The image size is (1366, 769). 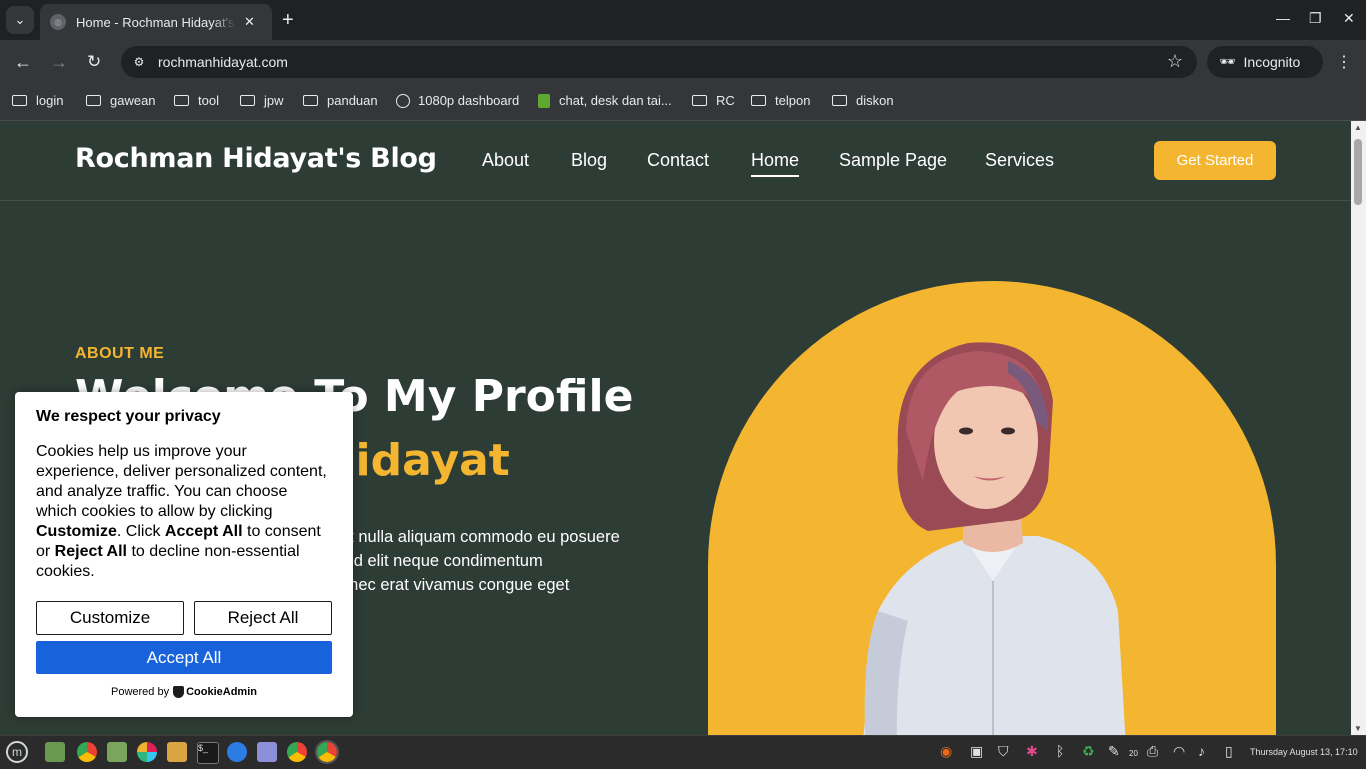 I want to click on scroll-down-icon: ▼, so click(x=1358, y=728).